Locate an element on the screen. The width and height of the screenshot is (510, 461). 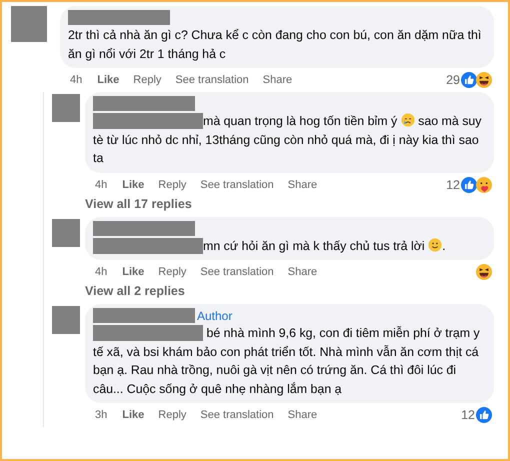
crying-face-icon is located at coordinates (407, 120).